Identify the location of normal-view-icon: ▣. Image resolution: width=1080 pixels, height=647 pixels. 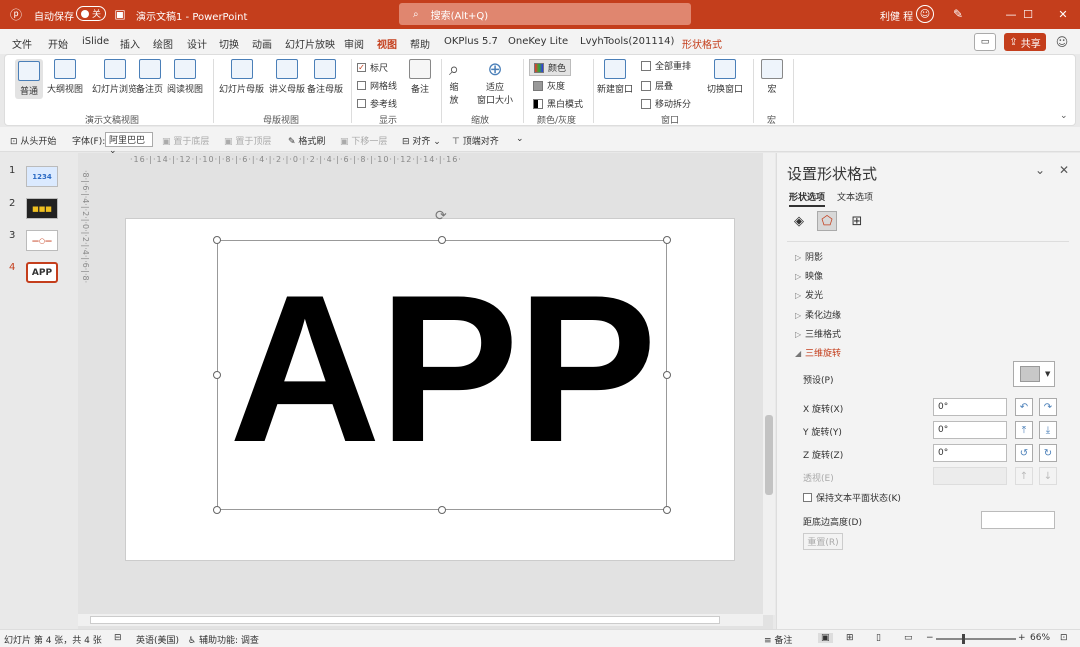
(825, 638).